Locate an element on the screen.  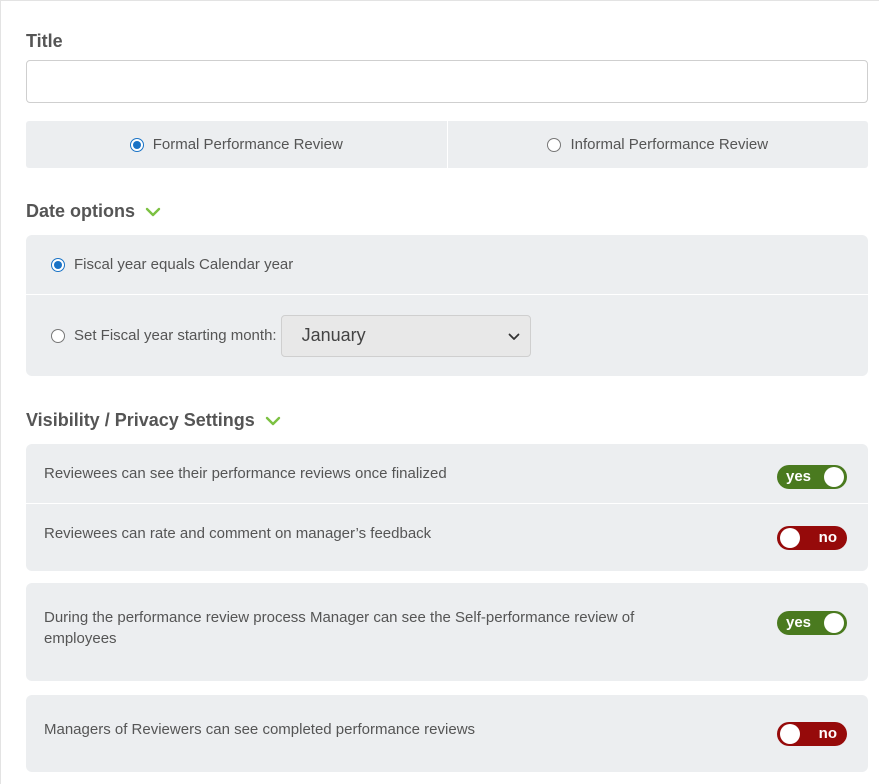
visibility-header: Visibility / Privacy Settings is located at coordinates (153, 420).